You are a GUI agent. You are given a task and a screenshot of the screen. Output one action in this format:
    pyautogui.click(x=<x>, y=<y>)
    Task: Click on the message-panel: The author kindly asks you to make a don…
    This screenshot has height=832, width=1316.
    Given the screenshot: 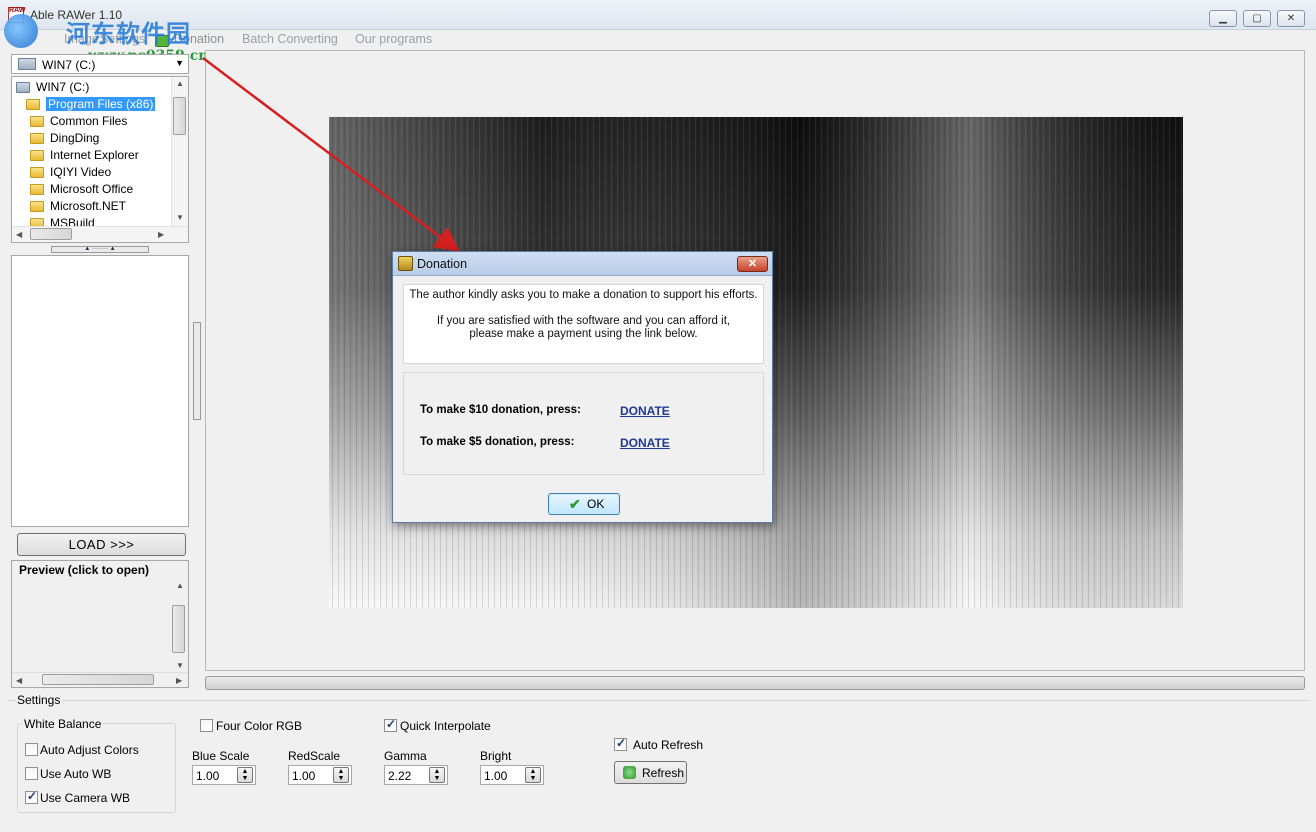 What is the action you would take?
    pyautogui.click(x=583, y=324)
    